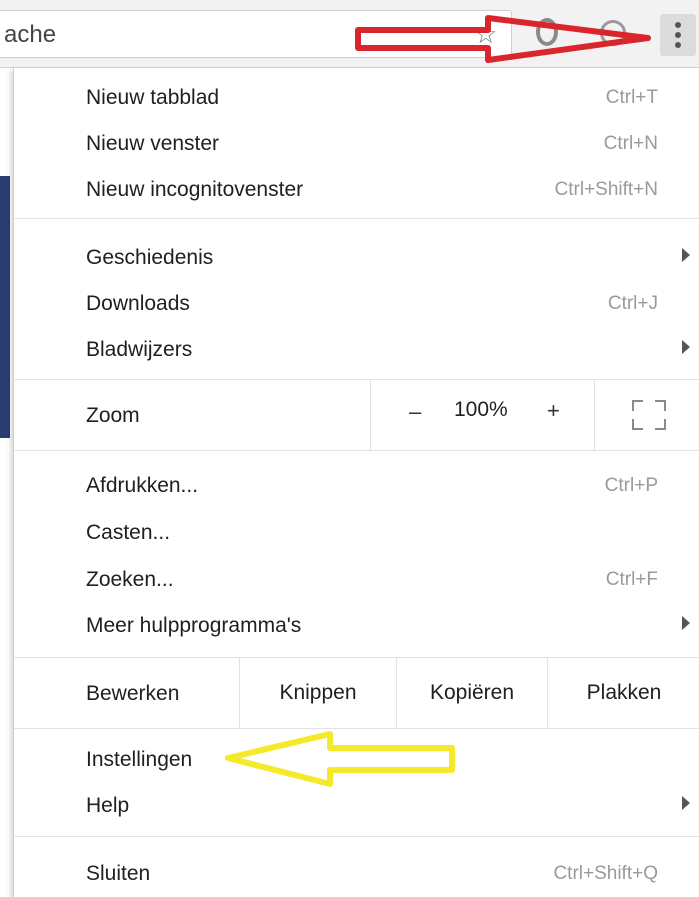 The height and width of the screenshot is (897, 699). Describe the element at coordinates (485, 34) in the screenshot. I see `star-icon: ☆` at that location.